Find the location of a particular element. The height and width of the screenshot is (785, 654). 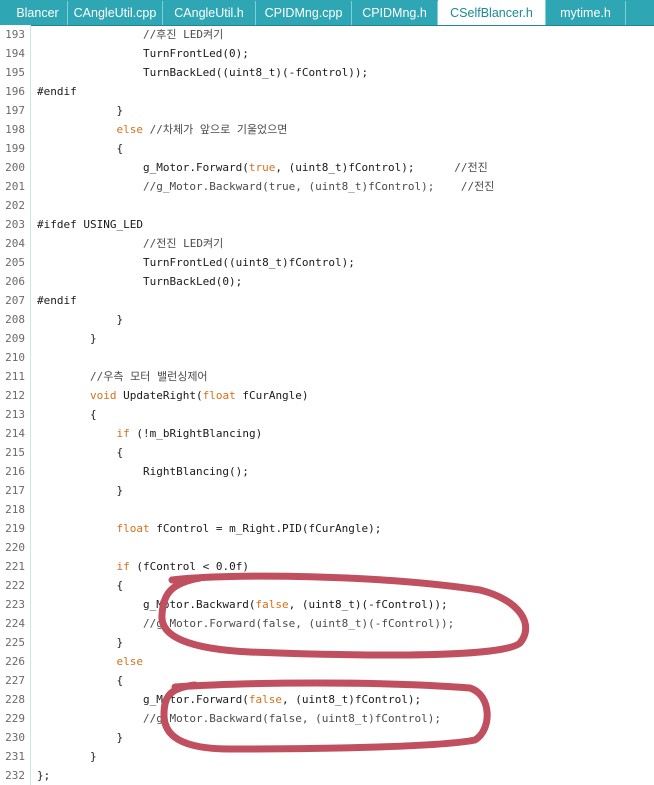

code-line: 212 void UpdateRight(float fCurAngle) is located at coordinates (327, 395).